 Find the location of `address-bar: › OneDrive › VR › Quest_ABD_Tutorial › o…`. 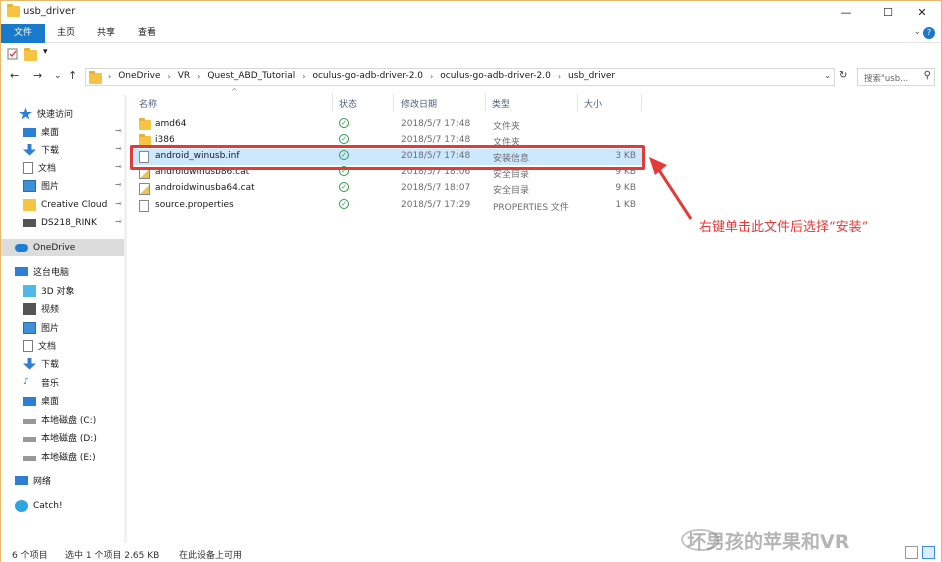

address-bar: › OneDrive › VR › Quest_ABD_Tutorial › o… is located at coordinates (460, 77).